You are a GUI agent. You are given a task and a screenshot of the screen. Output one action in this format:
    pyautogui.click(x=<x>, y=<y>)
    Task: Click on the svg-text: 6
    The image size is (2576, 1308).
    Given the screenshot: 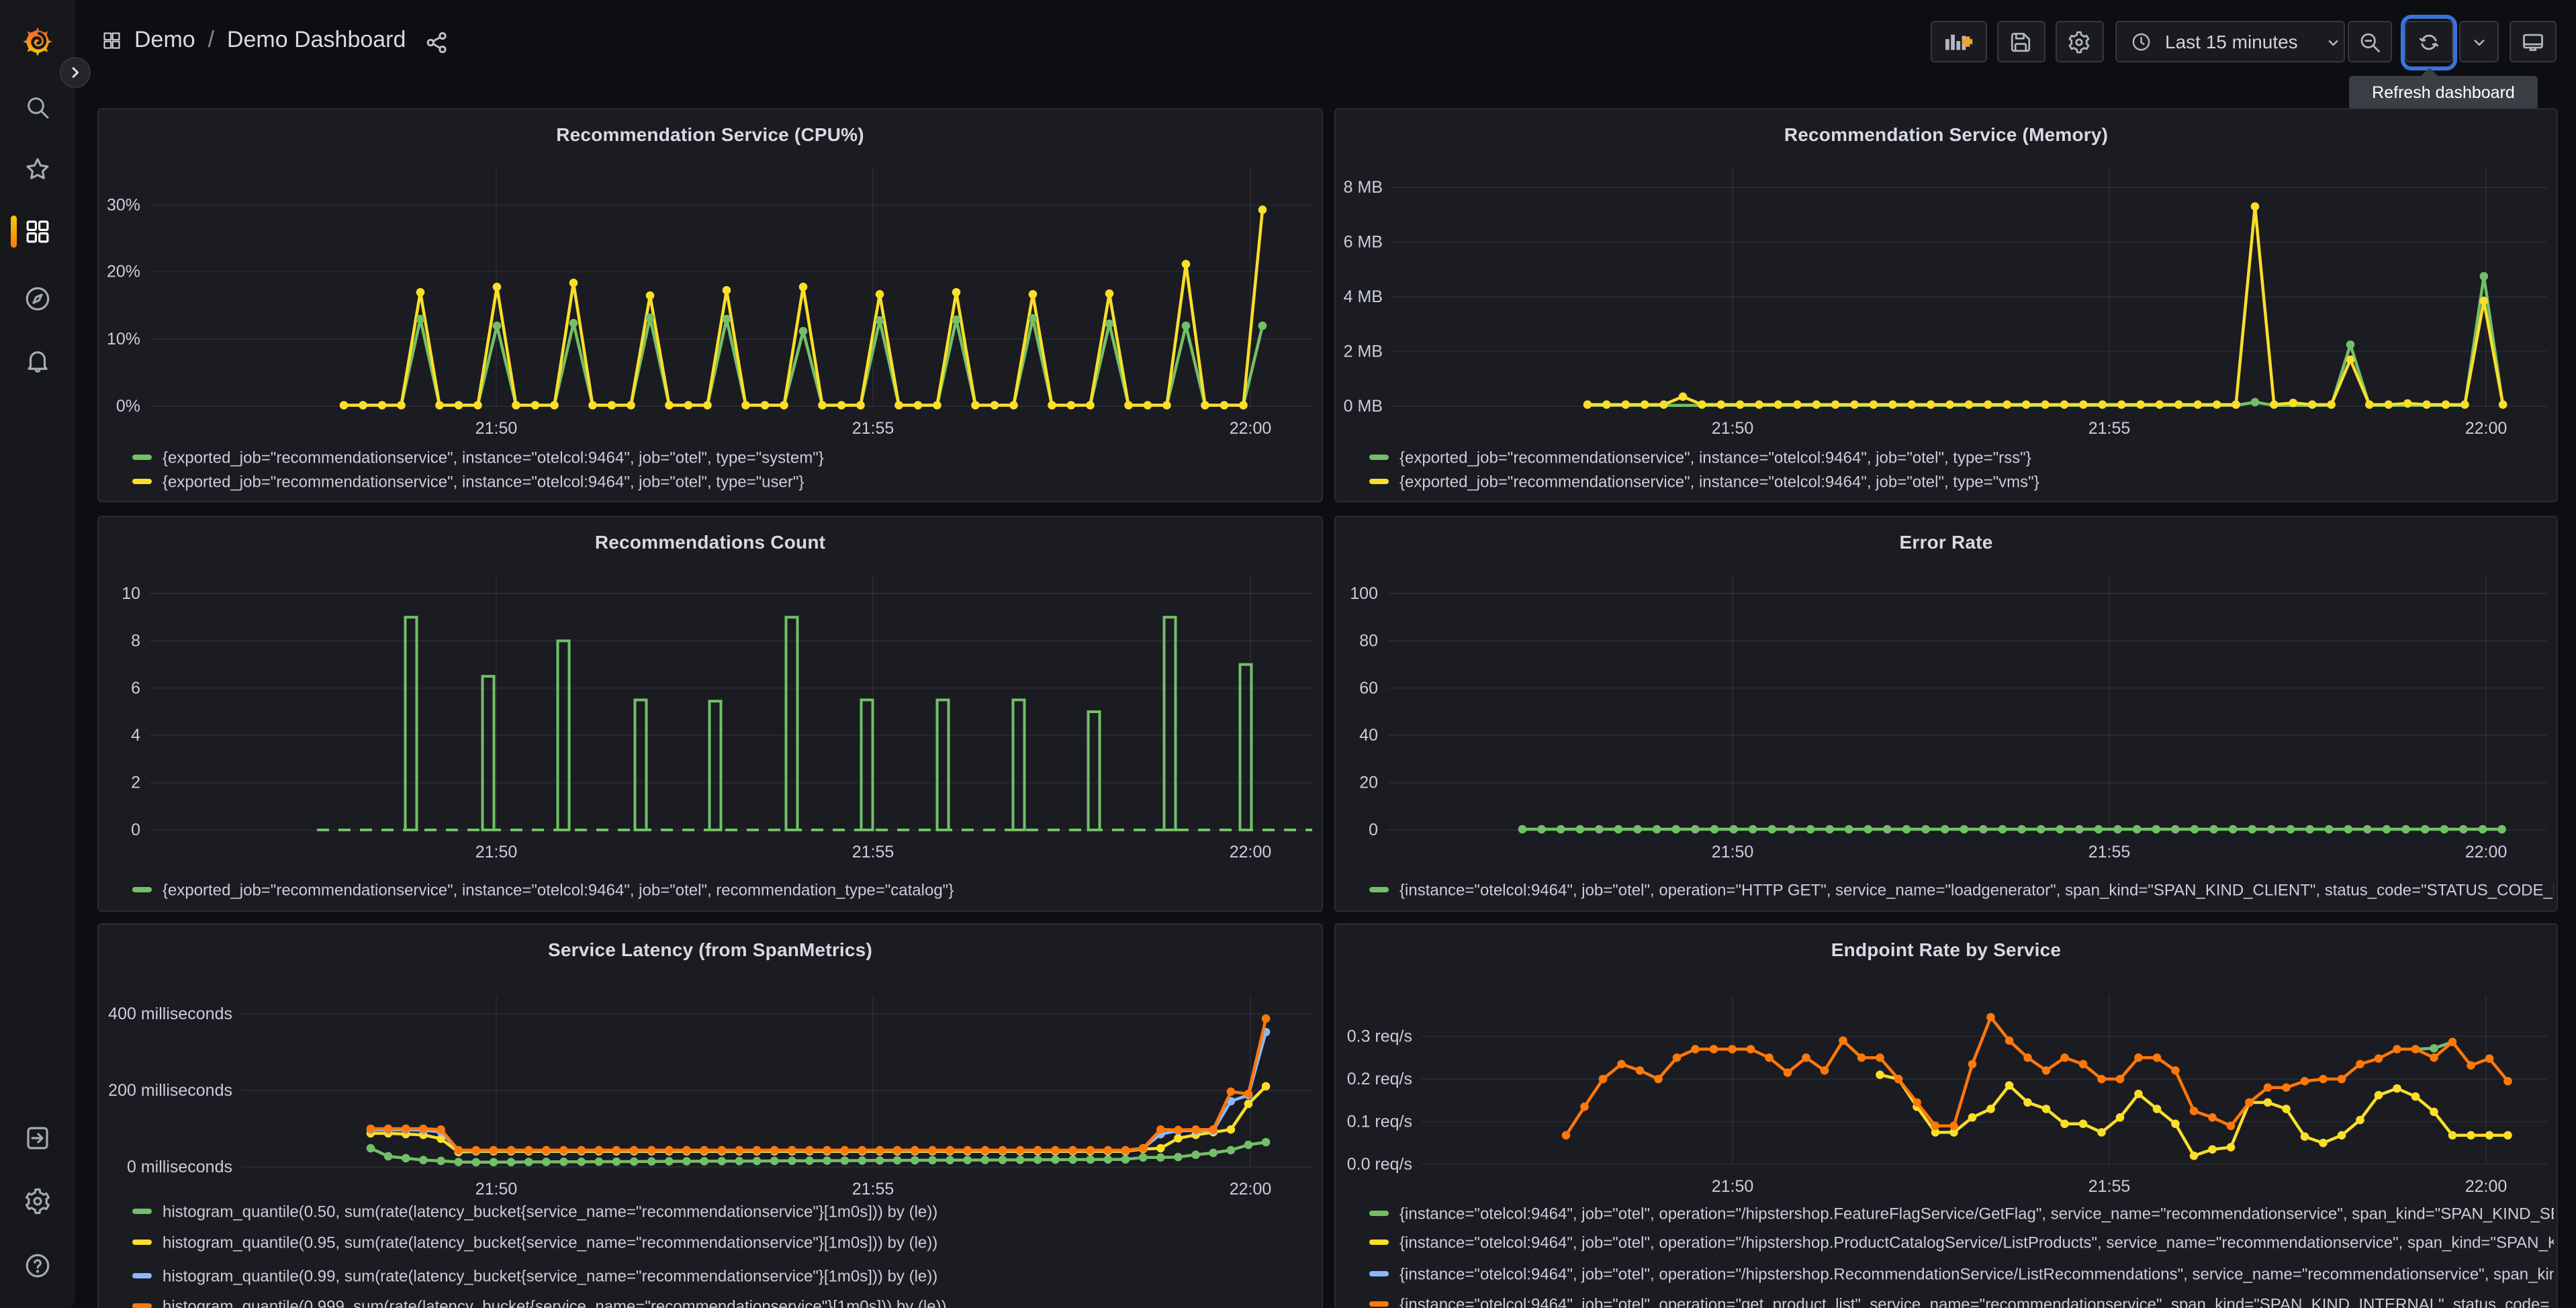 What is the action you would take?
    pyautogui.click(x=135, y=689)
    